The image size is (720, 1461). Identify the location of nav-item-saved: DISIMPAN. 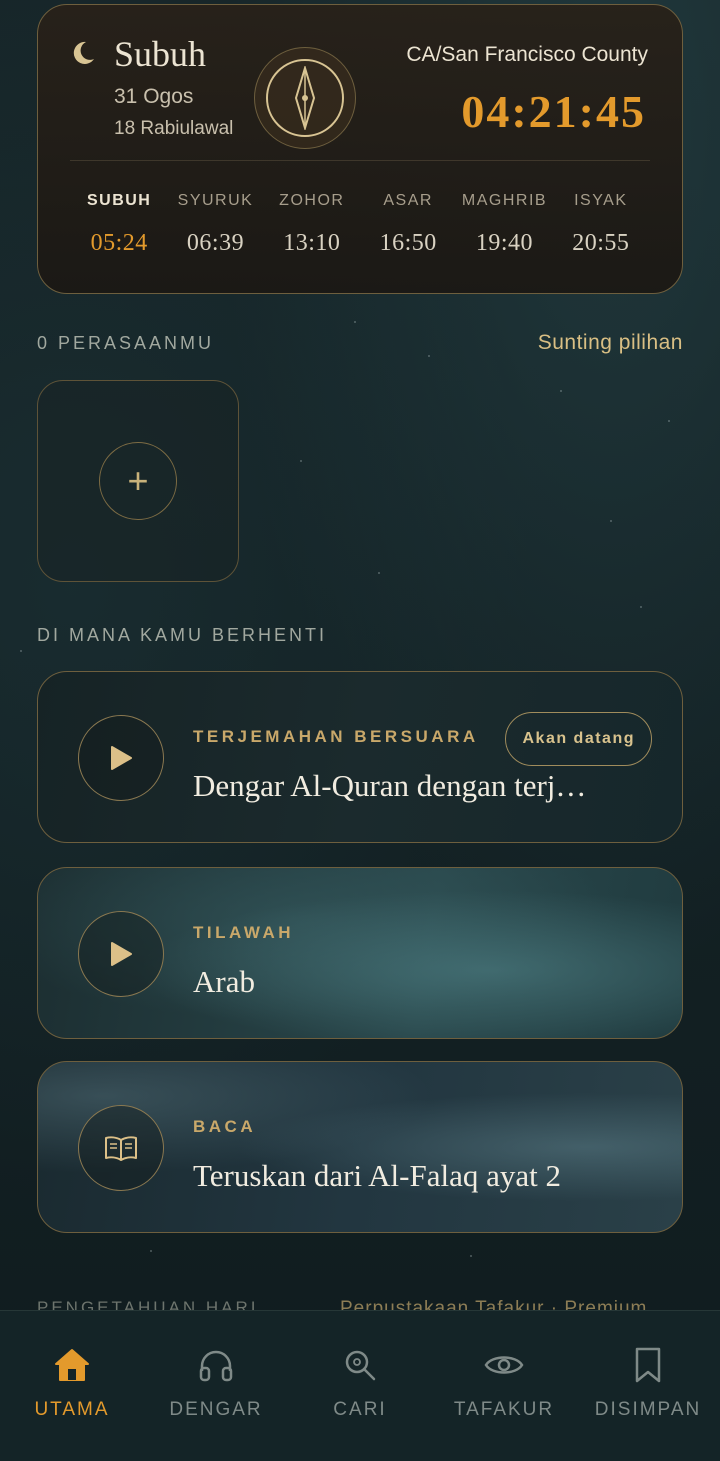
(648, 1386).